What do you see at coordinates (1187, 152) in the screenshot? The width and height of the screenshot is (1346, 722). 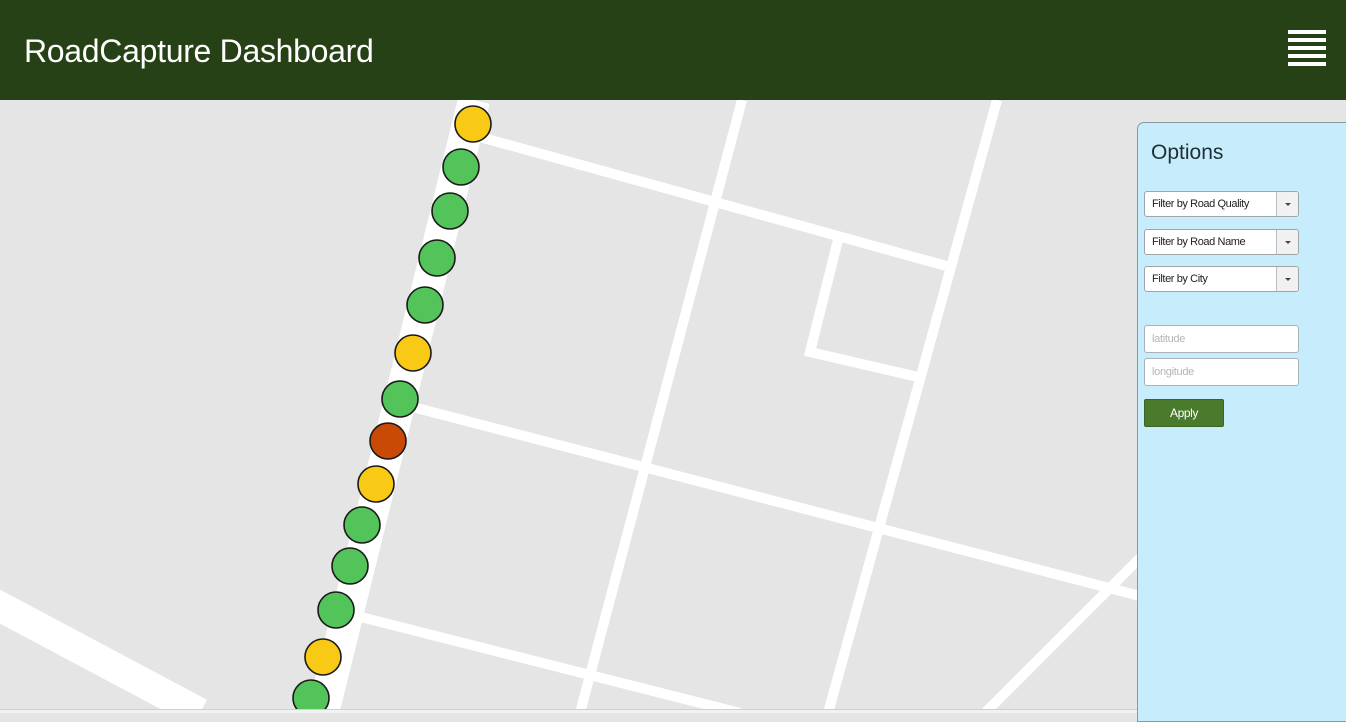 I see `options-title: Options` at bounding box center [1187, 152].